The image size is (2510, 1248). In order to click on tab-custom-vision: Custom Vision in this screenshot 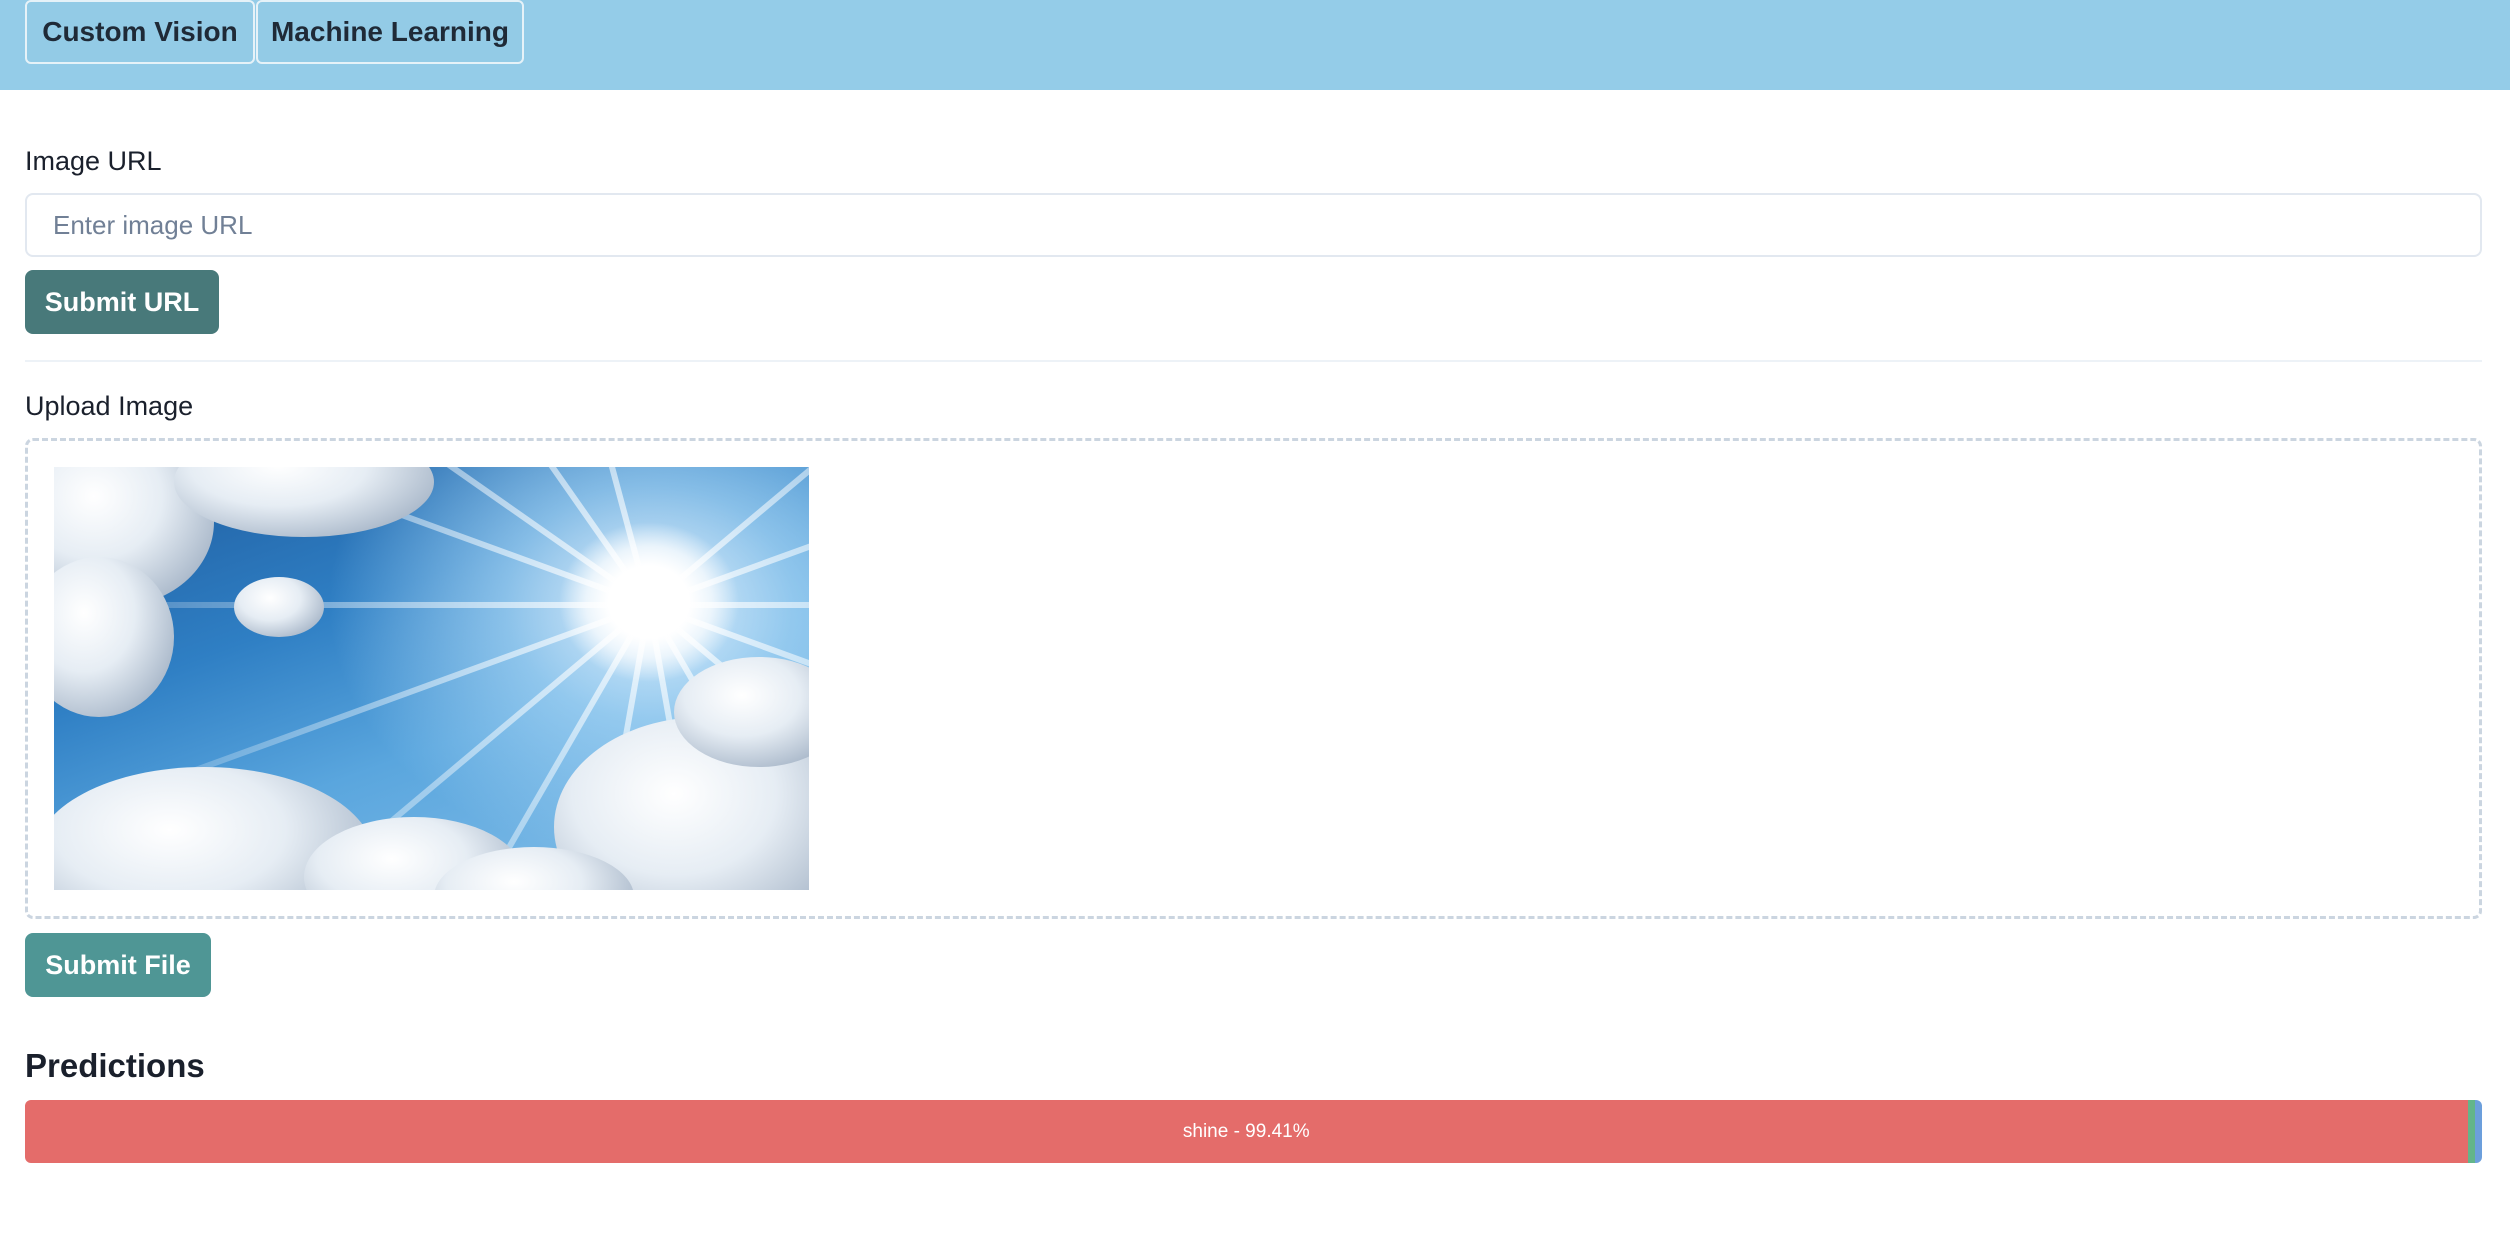, I will do `click(140, 32)`.